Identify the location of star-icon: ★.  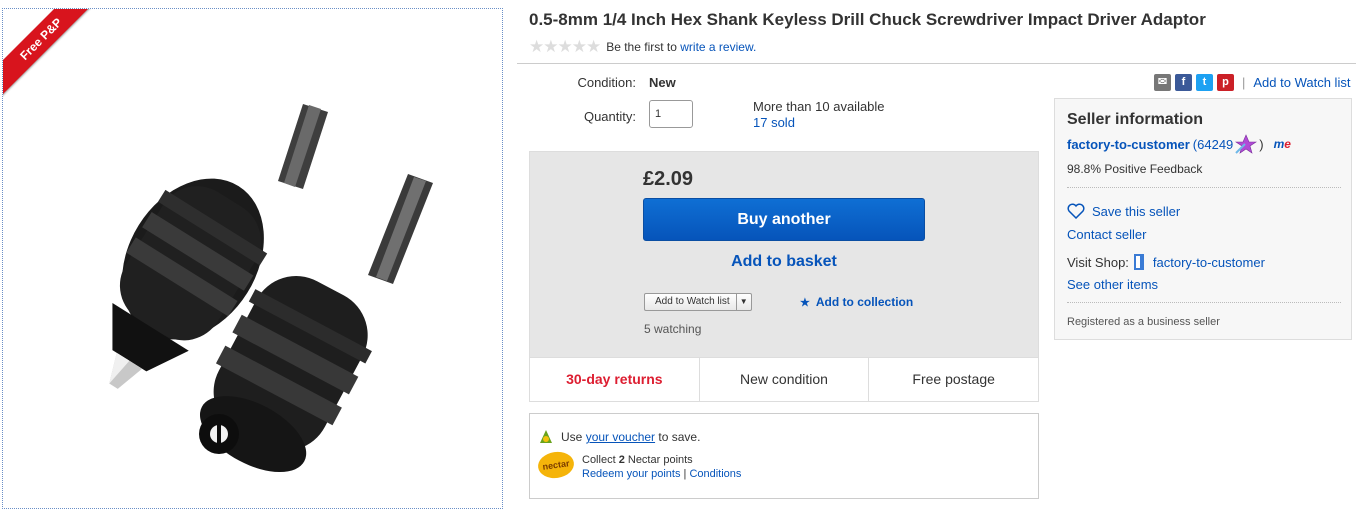
(805, 303).